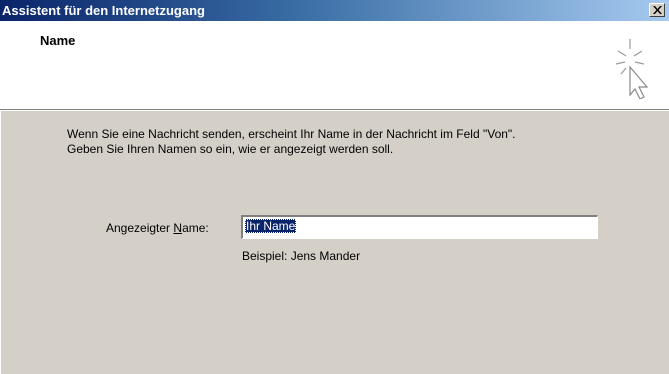  Describe the element at coordinates (0, 242) in the screenshot. I see `window-edge` at that location.